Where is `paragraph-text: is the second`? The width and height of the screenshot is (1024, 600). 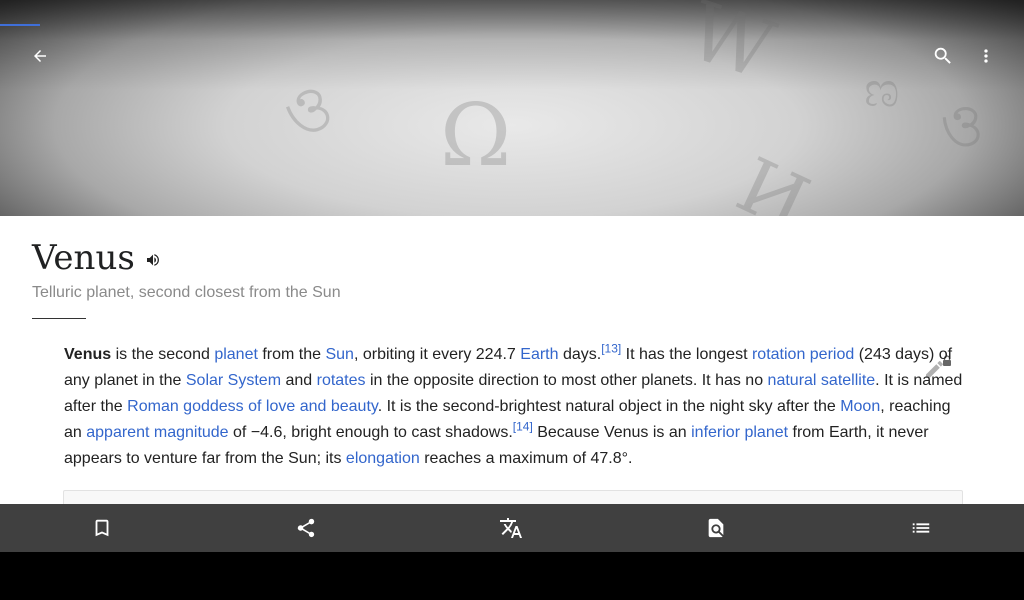
paragraph-text: is the second is located at coordinates (163, 354).